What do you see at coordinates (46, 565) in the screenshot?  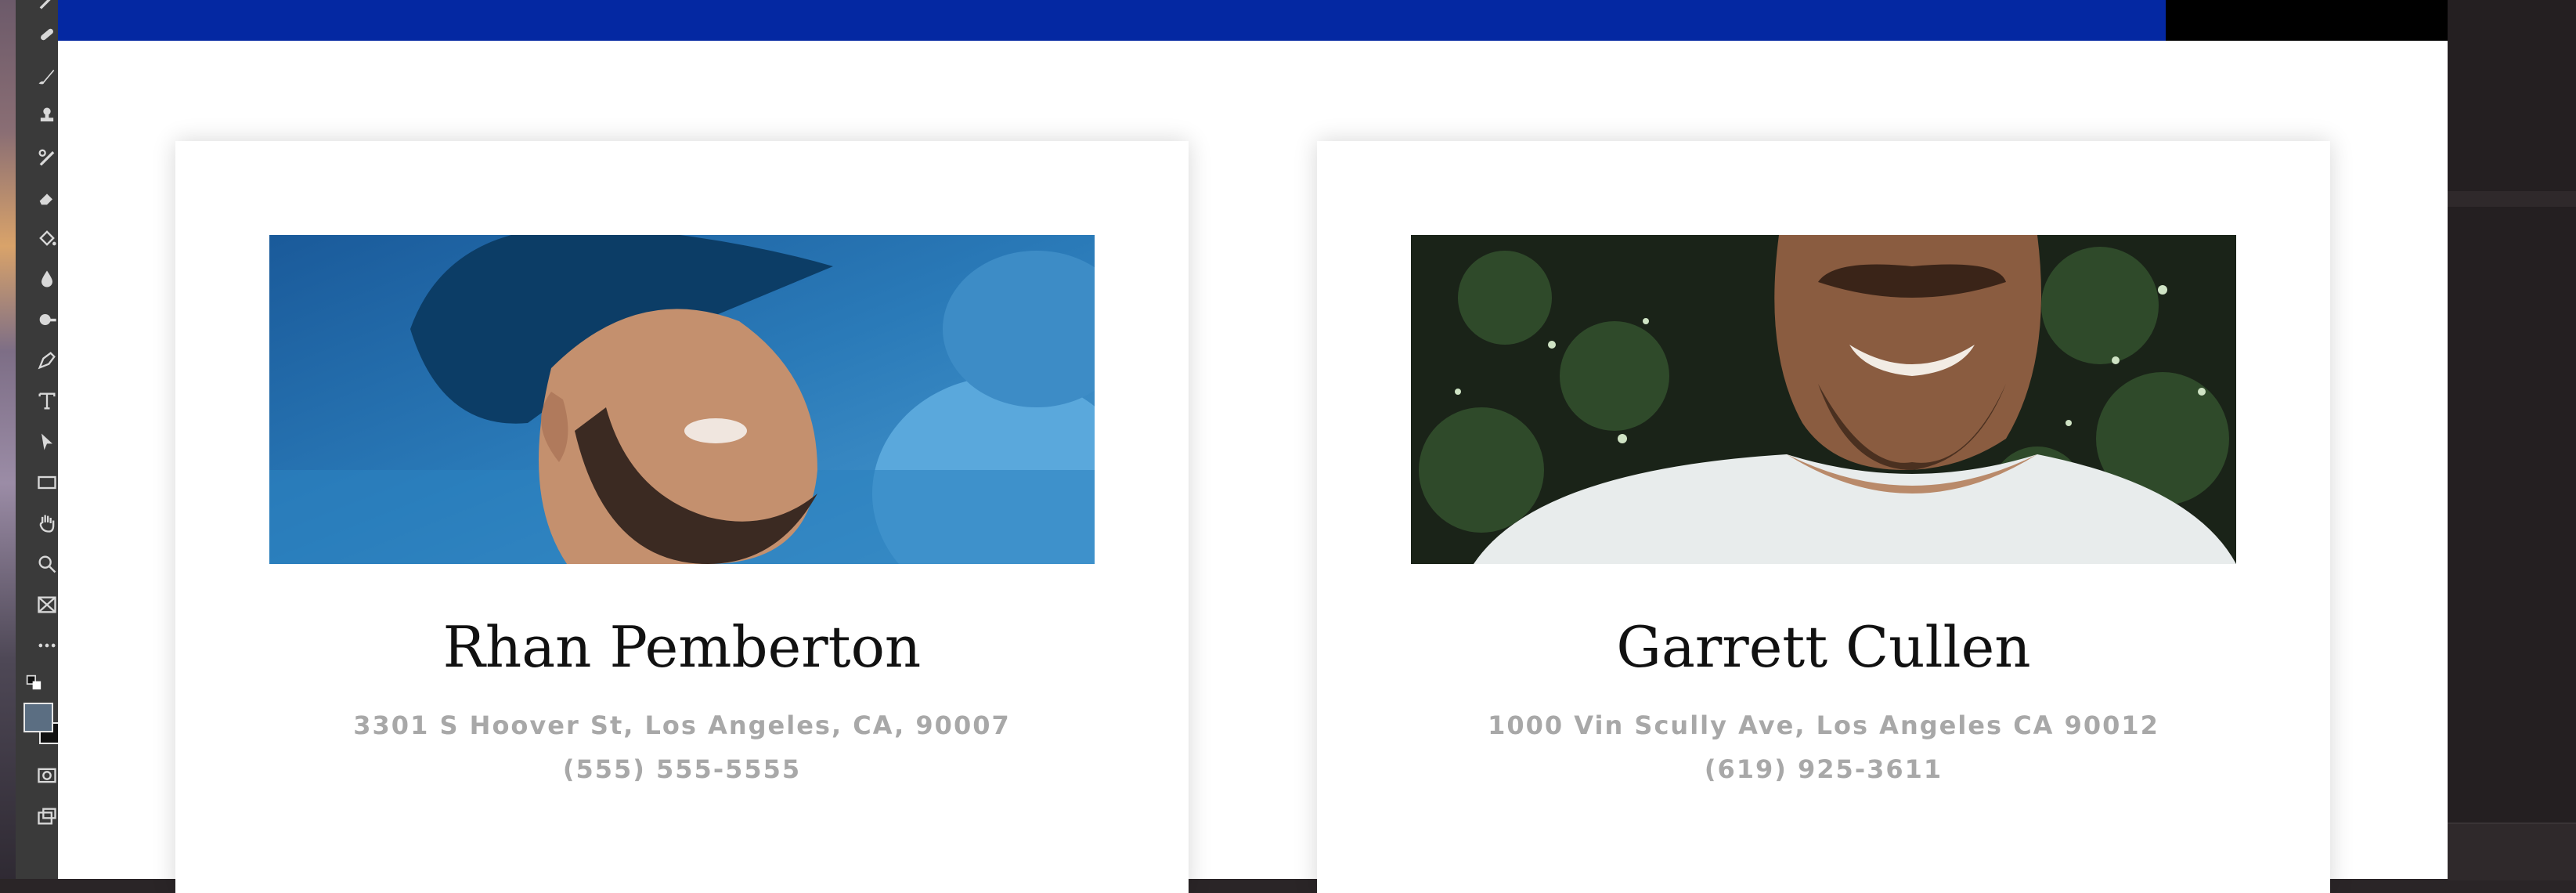 I see `zoom-icon` at bounding box center [46, 565].